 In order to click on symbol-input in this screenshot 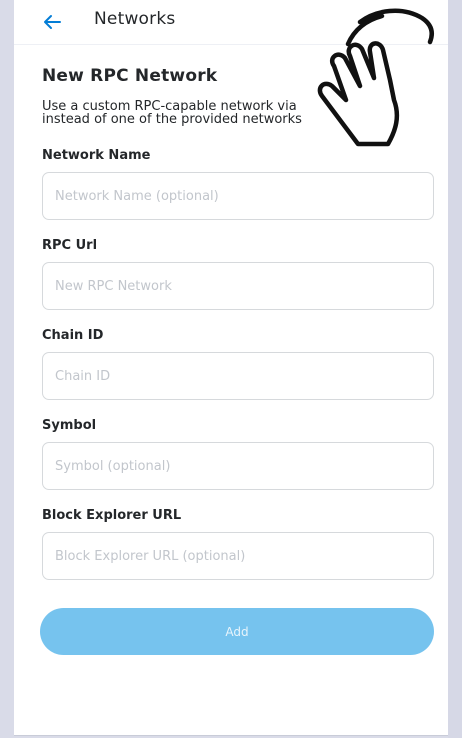, I will do `click(238, 466)`.